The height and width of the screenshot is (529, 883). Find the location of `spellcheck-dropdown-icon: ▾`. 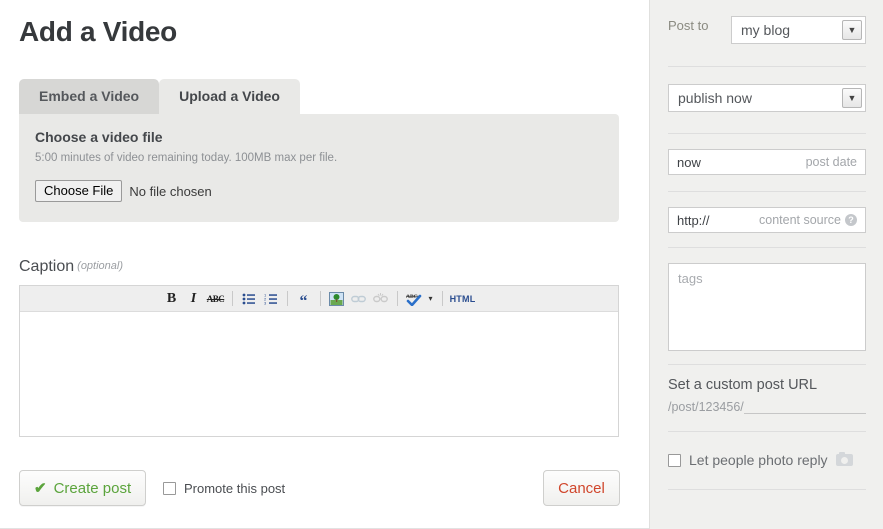

spellcheck-dropdown-icon: ▾ is located at coordinates (431, 299).